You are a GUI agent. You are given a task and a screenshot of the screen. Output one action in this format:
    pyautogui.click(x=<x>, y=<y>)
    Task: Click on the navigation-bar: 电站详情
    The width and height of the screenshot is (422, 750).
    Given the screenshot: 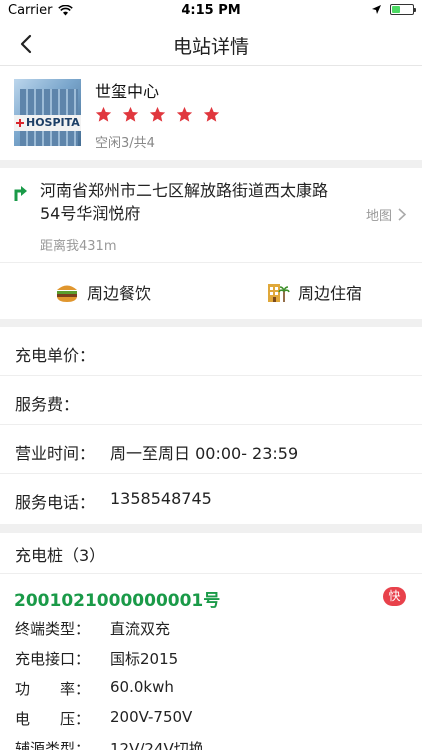 What is the action you would take?
    pyautogui.click(x=211, y=44)
    